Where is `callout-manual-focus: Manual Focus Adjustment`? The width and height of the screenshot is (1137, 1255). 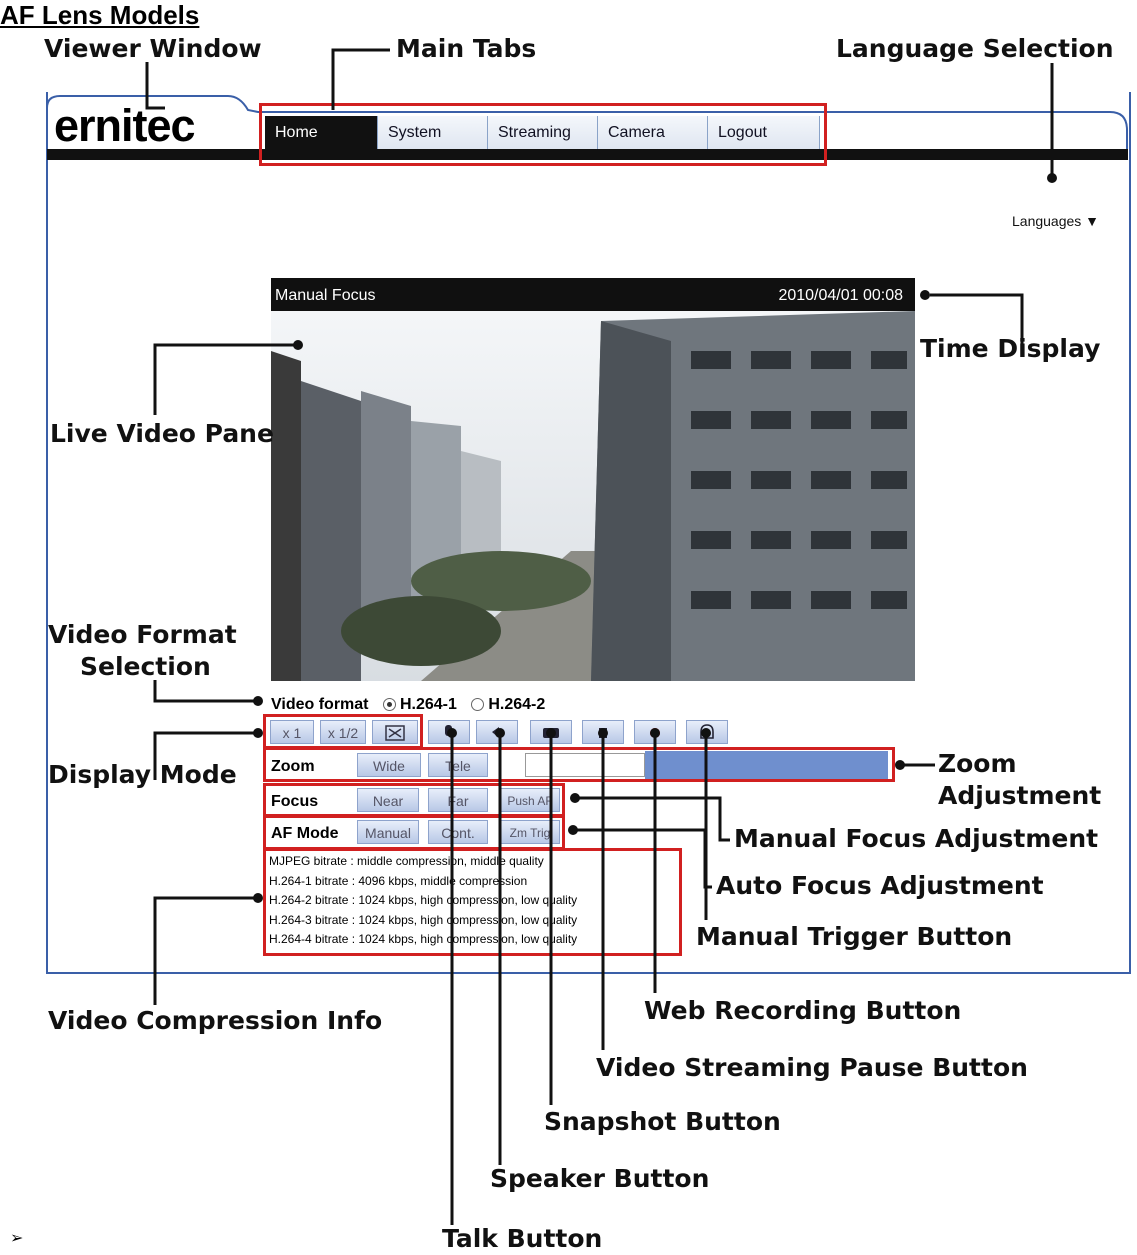
callout-manual-focus: Manual Focus Adjustment is located at coordinates (916, 838).